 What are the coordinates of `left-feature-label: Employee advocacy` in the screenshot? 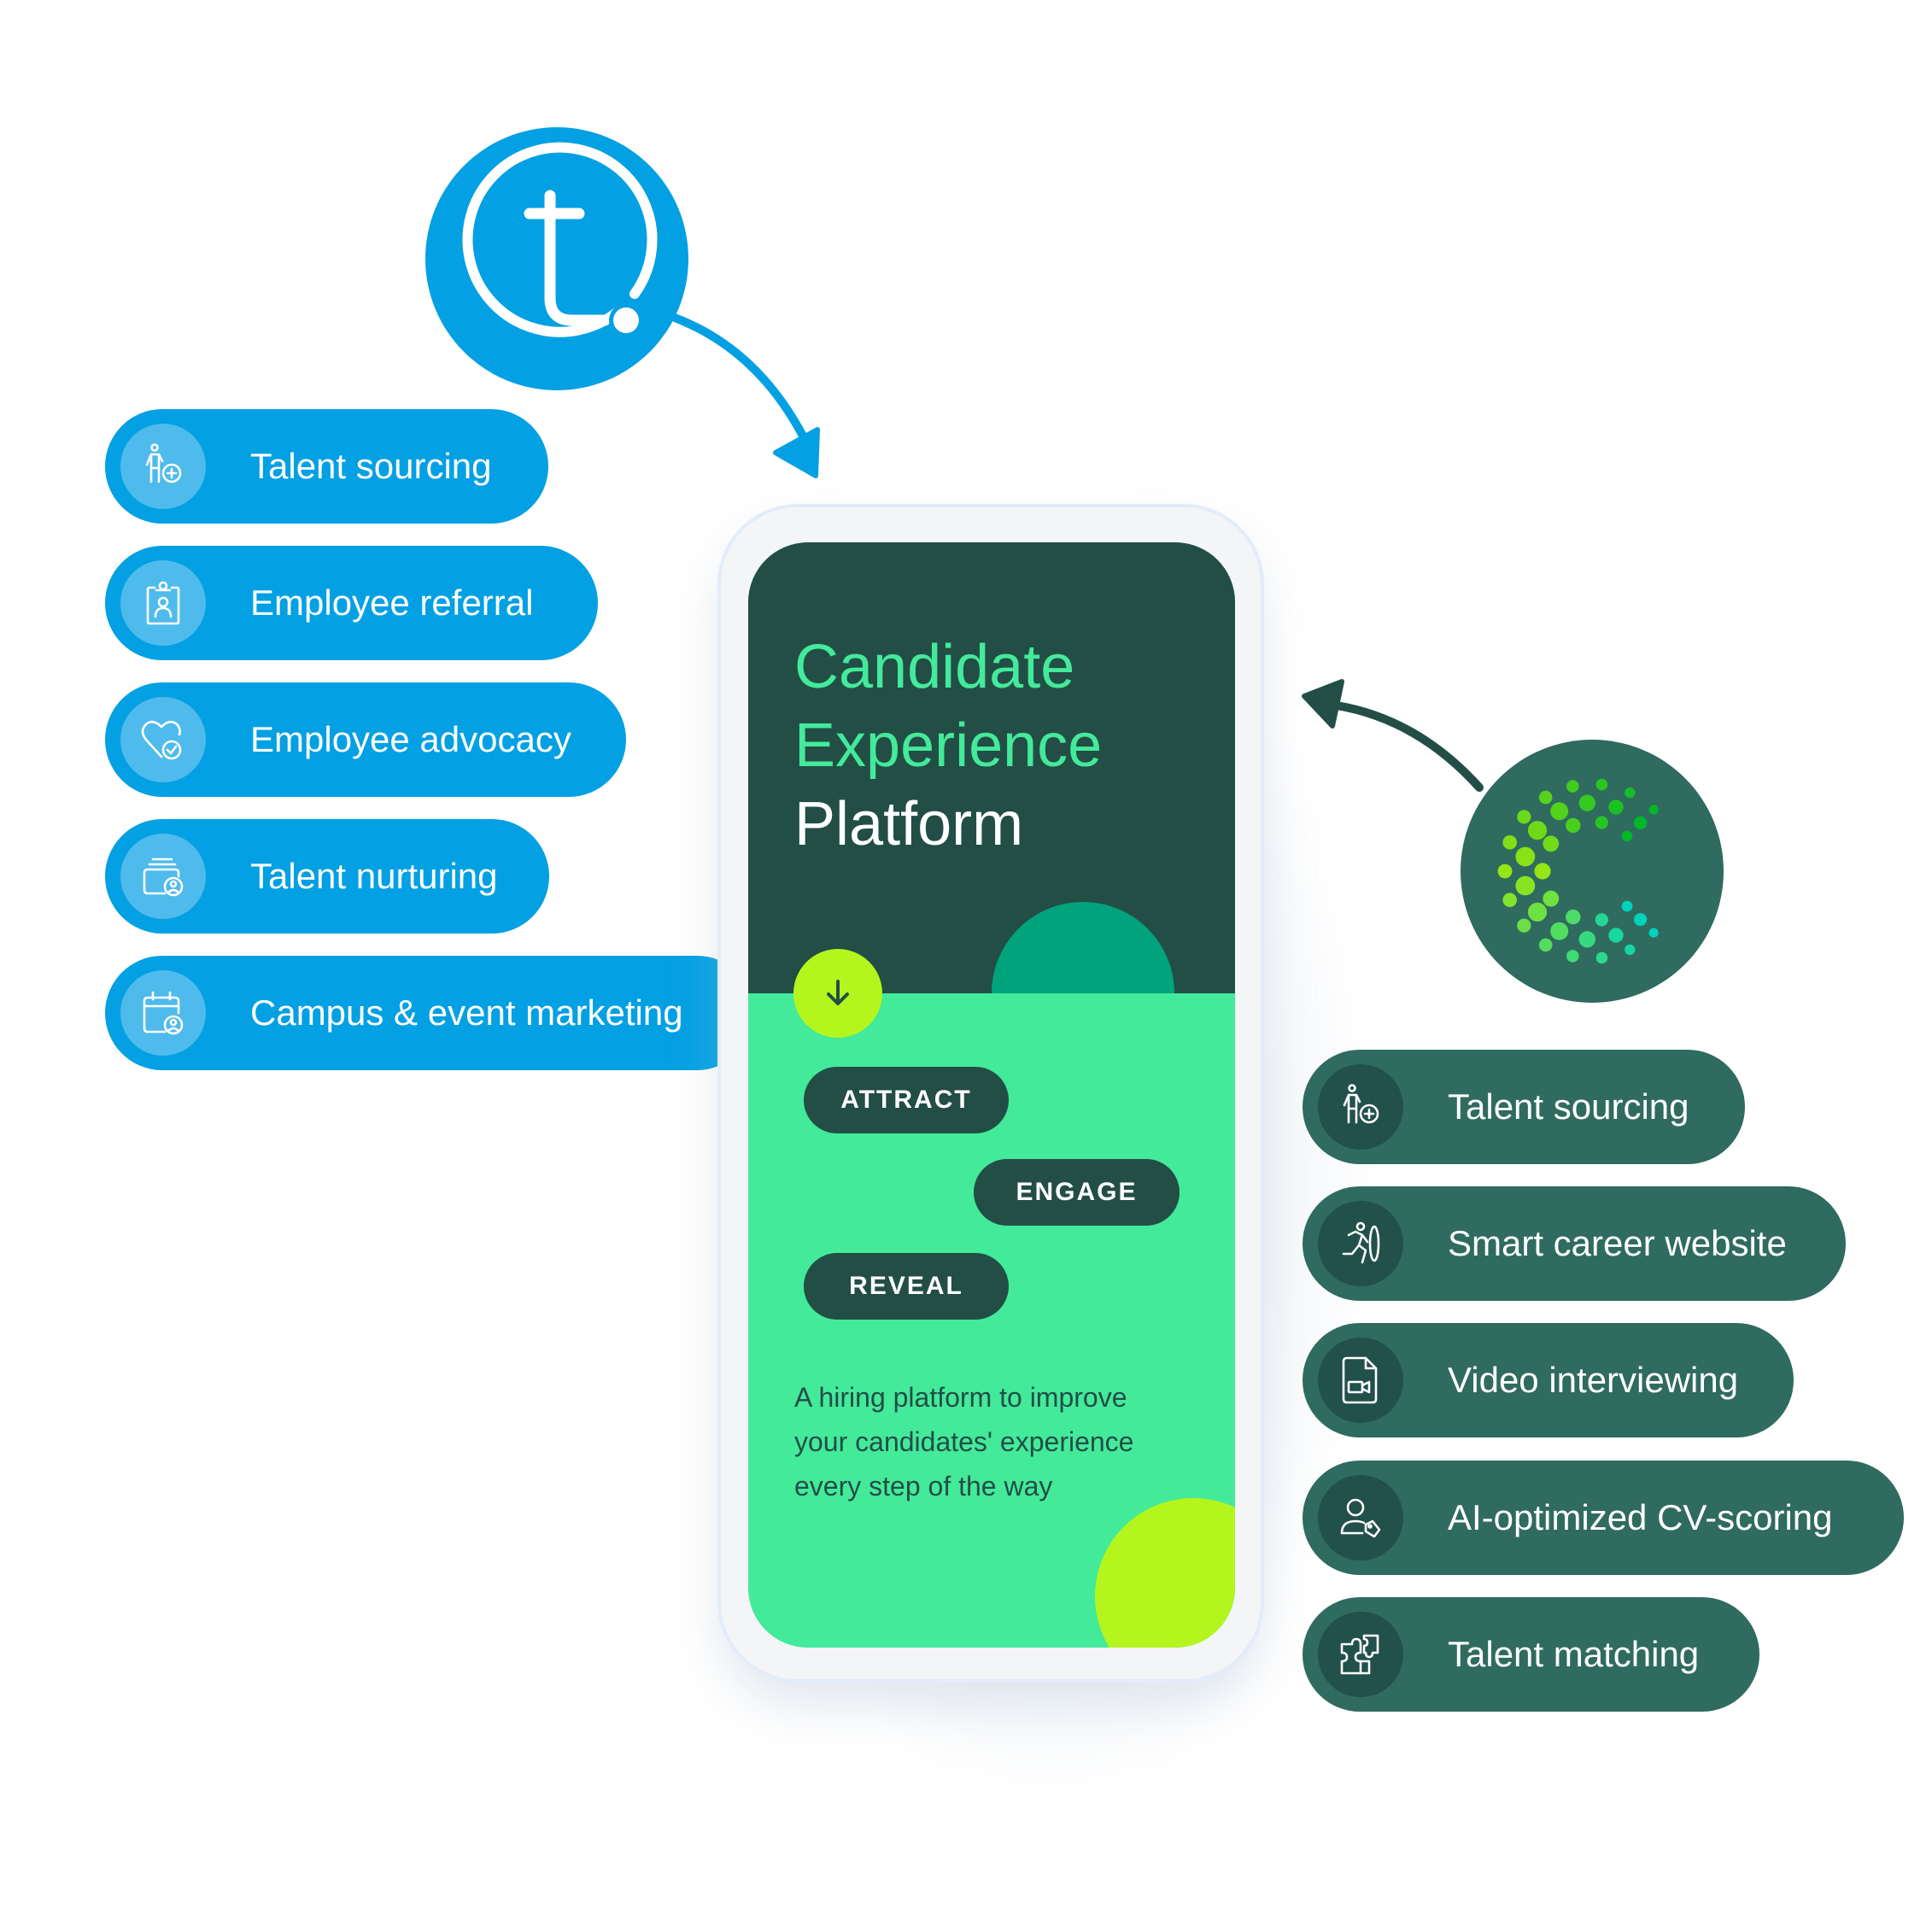 It's located at (410, 739).